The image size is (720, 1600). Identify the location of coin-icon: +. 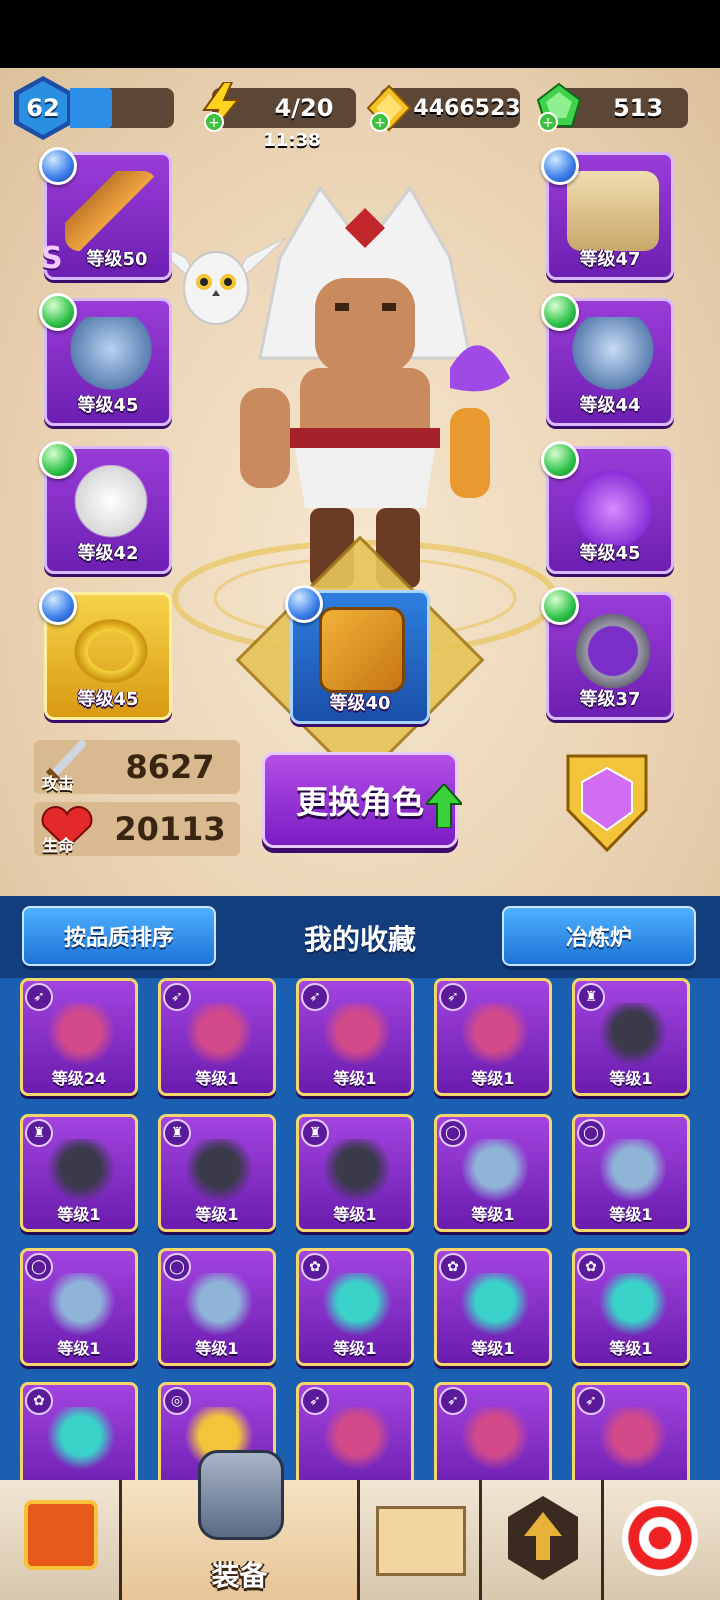
(389, 108).